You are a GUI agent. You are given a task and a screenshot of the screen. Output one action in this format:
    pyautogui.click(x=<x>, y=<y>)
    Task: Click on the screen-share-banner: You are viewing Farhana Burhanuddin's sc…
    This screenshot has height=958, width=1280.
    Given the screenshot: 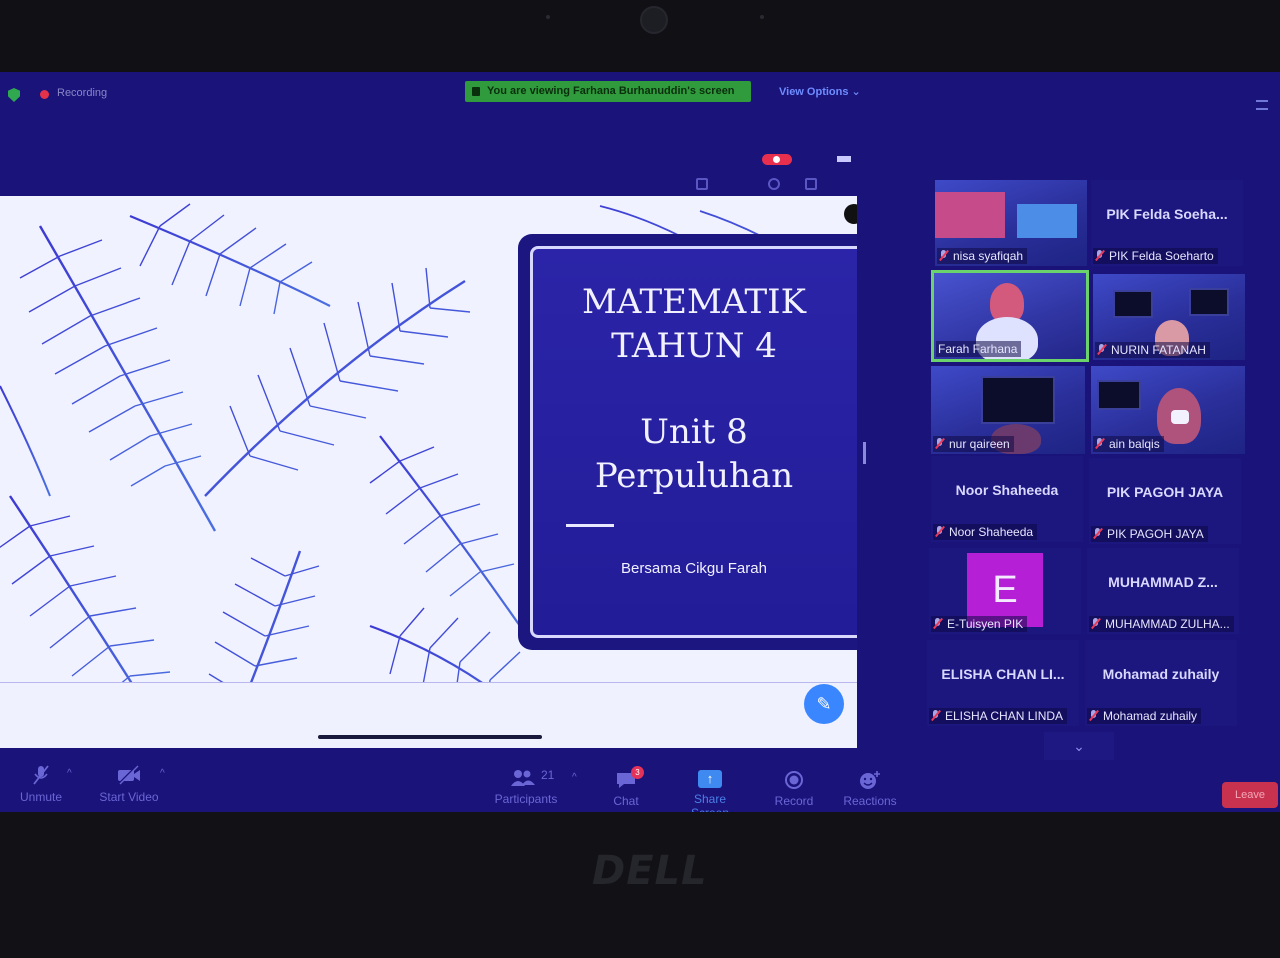 What is the action you would take?
    pyautogui.click(x=608, y=91)
    